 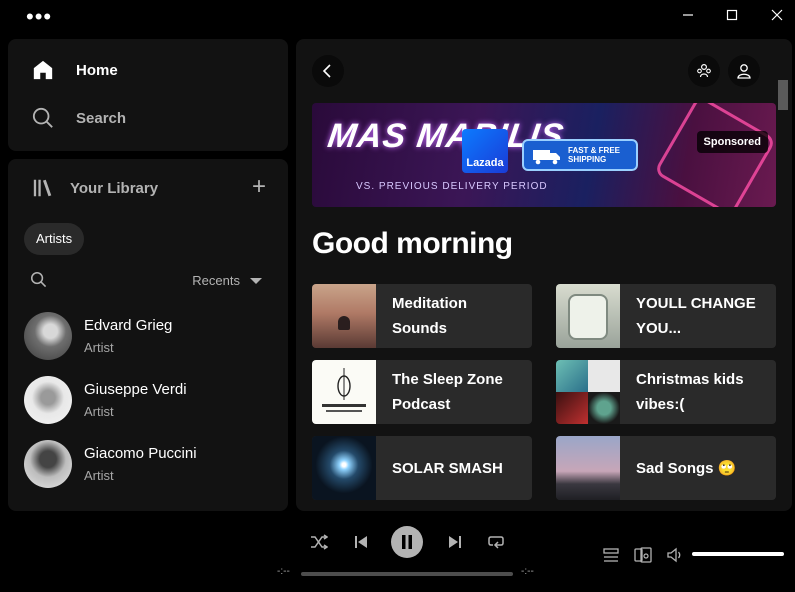 I want to click on violin-icon, so click(x=344, y=390).